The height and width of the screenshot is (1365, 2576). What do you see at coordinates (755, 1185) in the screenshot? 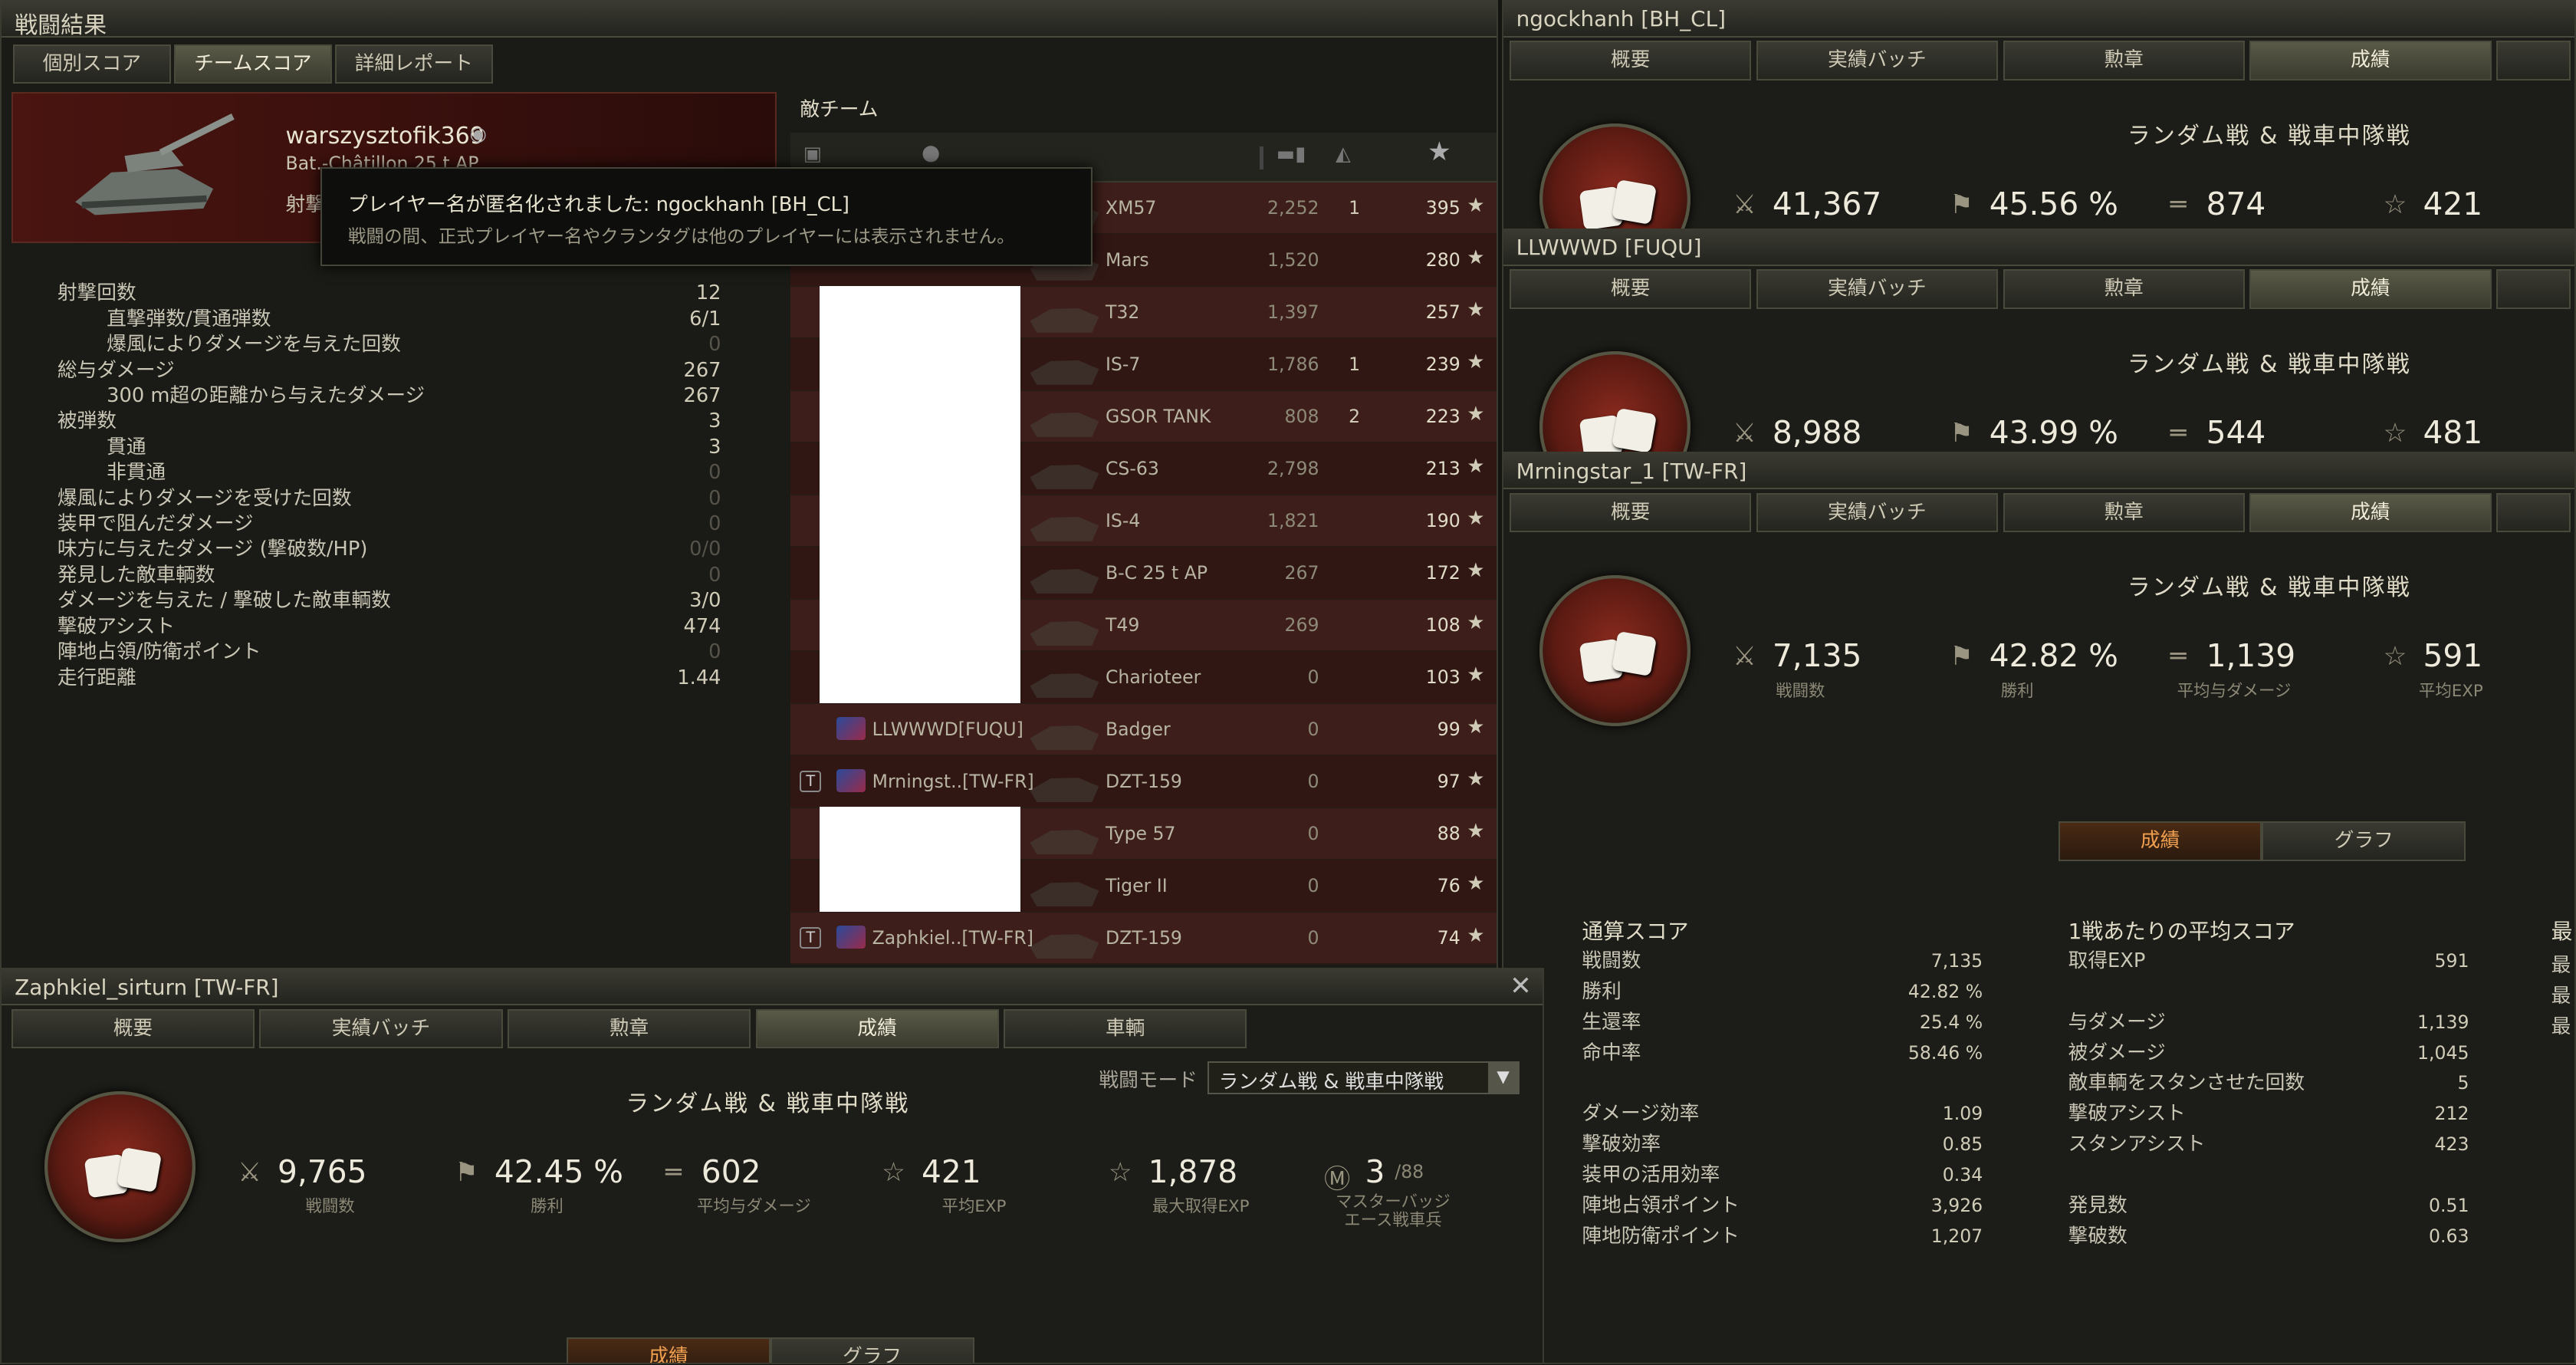
I see `stat-block: ═ 602 平均与ダメージ` at bounding box center [755, 1185].